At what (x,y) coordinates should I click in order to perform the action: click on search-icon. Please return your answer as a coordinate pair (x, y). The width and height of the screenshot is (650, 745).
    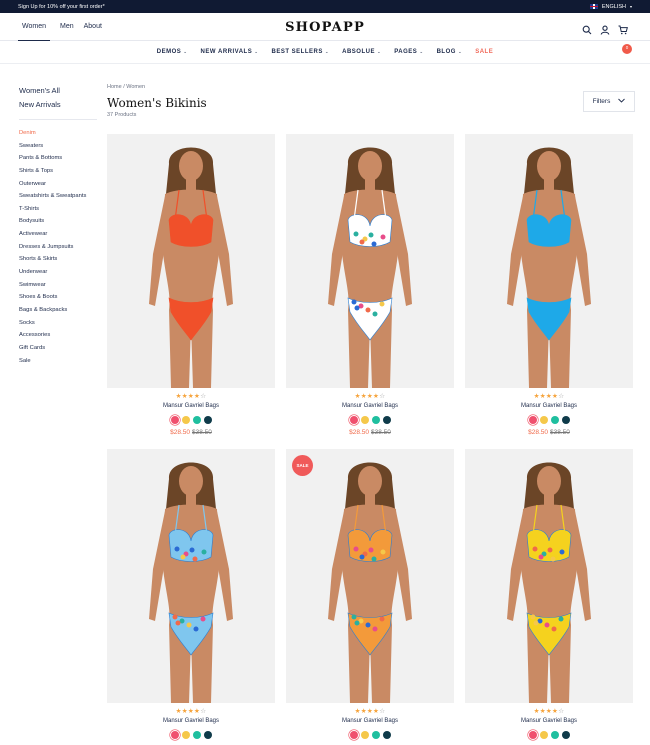
    Looking at the image, I should click on (587, 28).